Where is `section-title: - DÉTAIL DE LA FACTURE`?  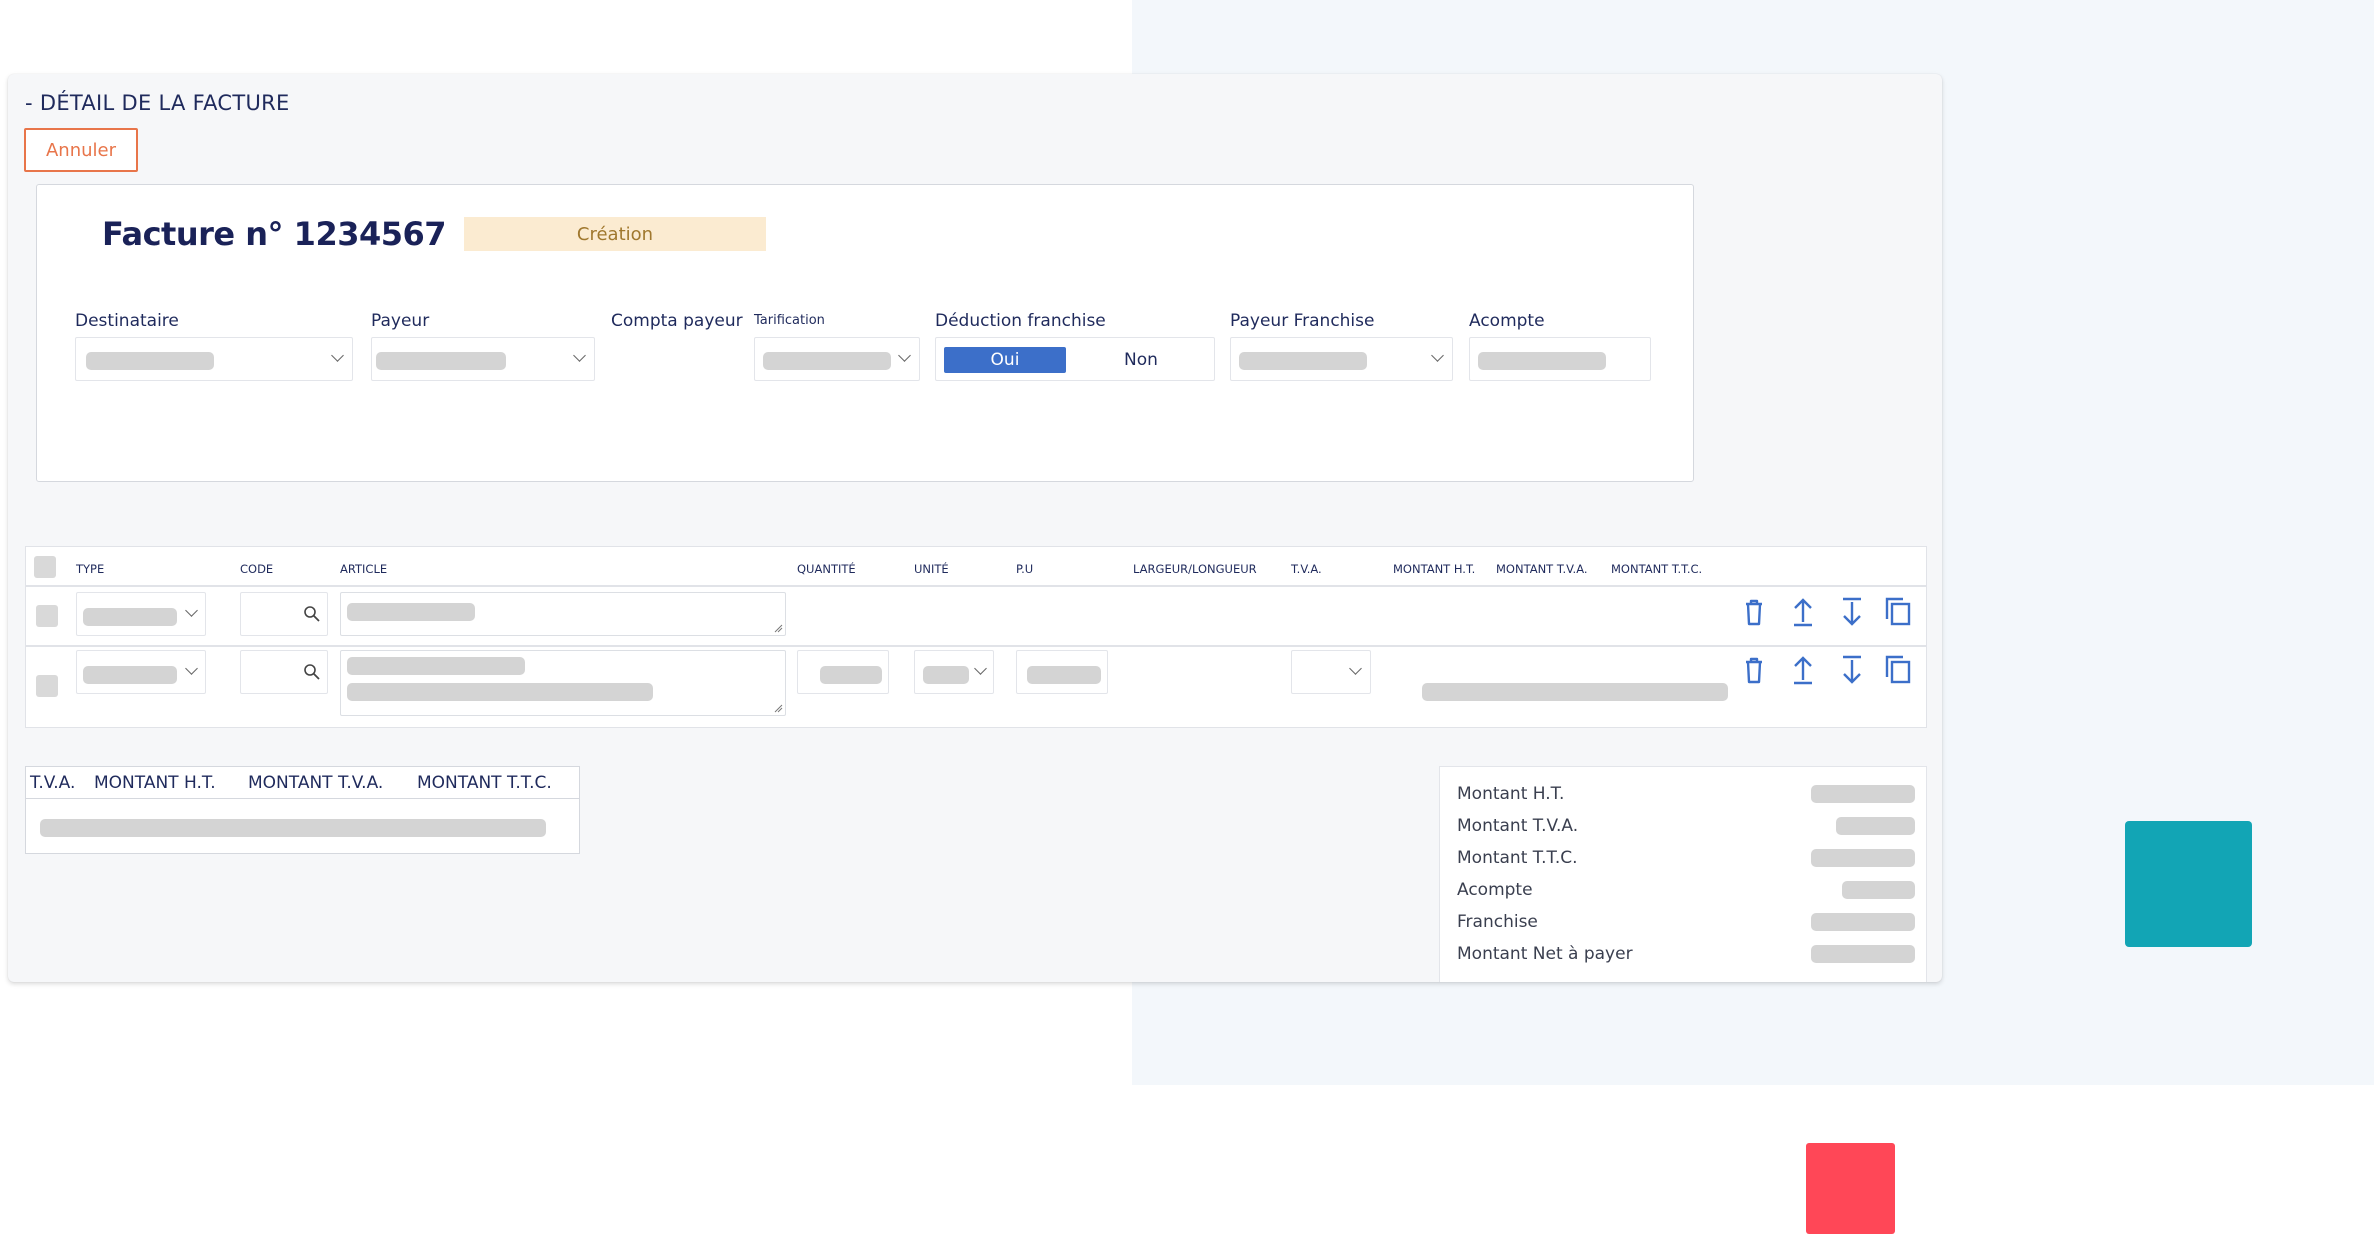
section-title: - DÉTAIL DE LA FACTURE is located at coordinates (157, 103).